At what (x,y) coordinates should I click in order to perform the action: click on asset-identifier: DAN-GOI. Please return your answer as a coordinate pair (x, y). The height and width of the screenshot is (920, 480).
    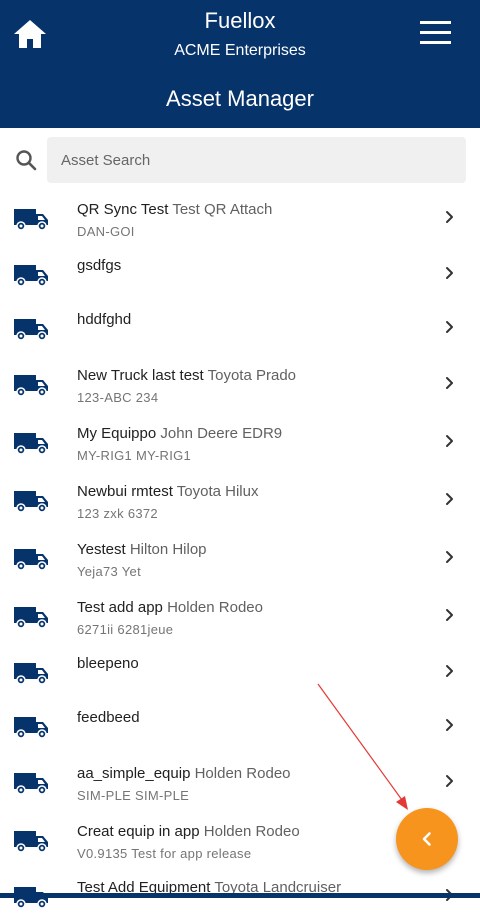
    Looking at the image, I should click on (106, 231).